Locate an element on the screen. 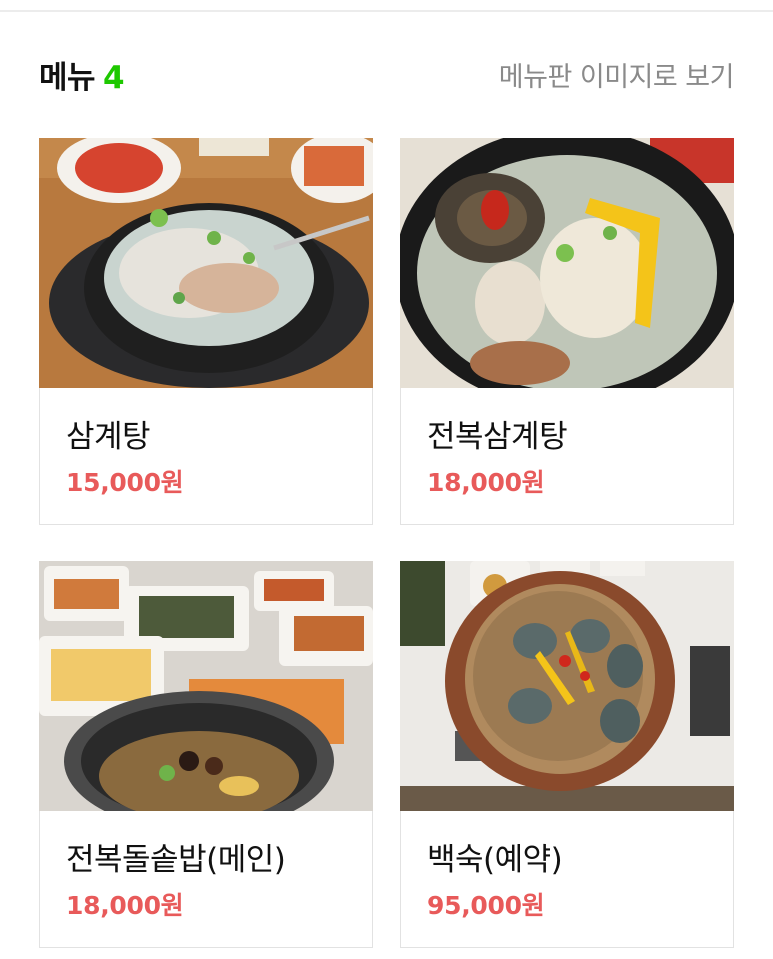 This screenshot has width=773, height=959. menu-header: 메뉴 4 메뉴판 이미지로 보기 is located at coordinates (387, 75).